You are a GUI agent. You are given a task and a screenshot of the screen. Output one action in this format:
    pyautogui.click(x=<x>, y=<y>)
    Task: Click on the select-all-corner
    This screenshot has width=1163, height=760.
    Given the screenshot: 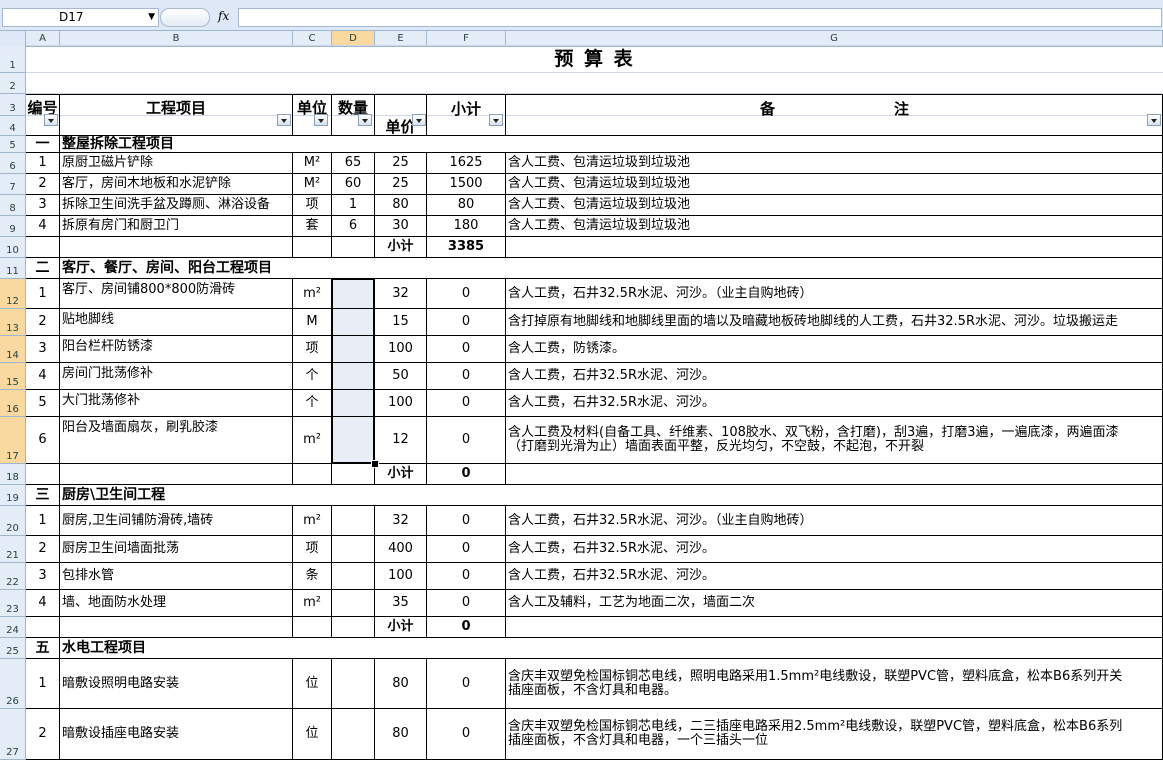 What is the action you would take?
    pyautogui.click(x=13, y=38)
    